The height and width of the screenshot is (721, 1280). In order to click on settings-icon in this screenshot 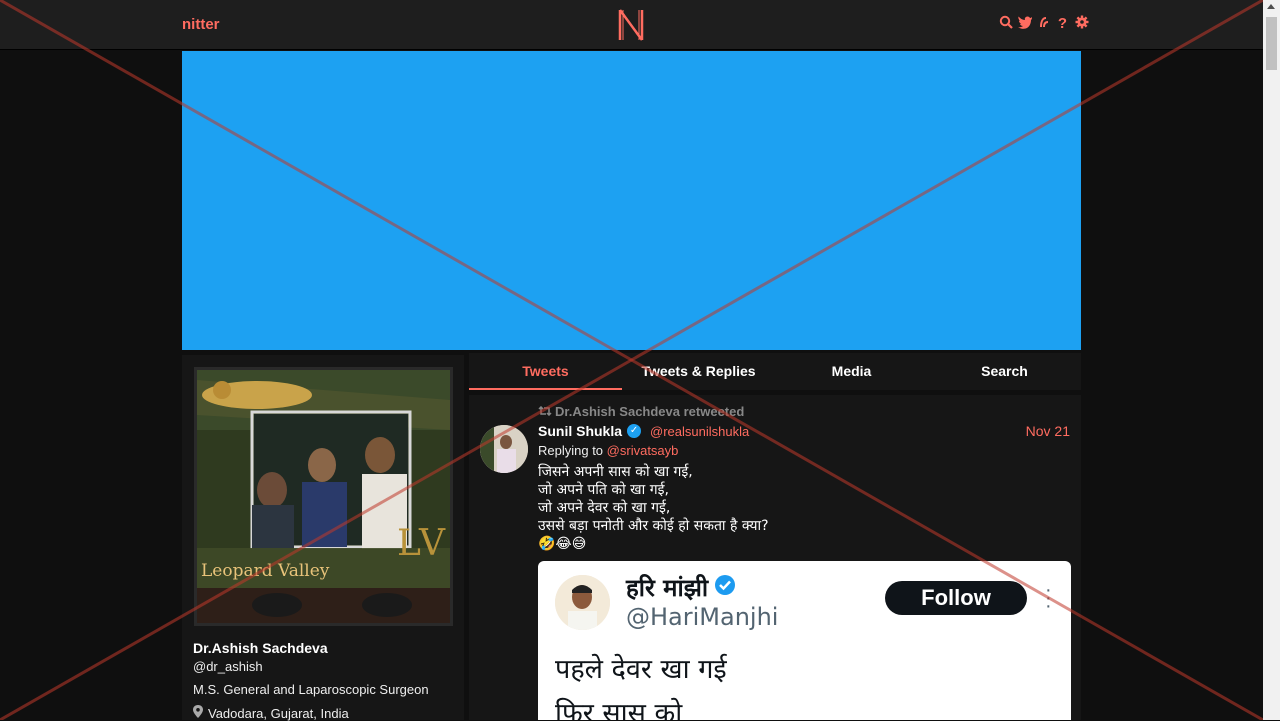, I will do `click(1081, 24)`.